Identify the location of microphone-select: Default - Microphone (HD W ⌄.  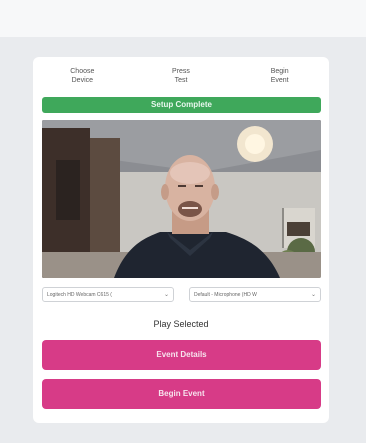
(255, 294).